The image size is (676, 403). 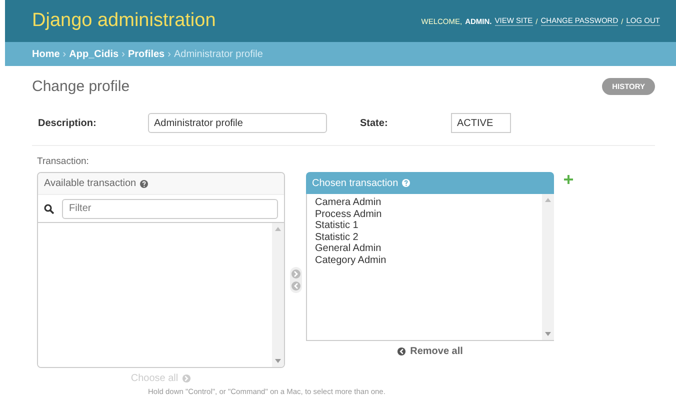 What do you see at coordinates (295, 274) in the screenshot?
I see `add-arrow-icon` at bounding box center [295, 274].